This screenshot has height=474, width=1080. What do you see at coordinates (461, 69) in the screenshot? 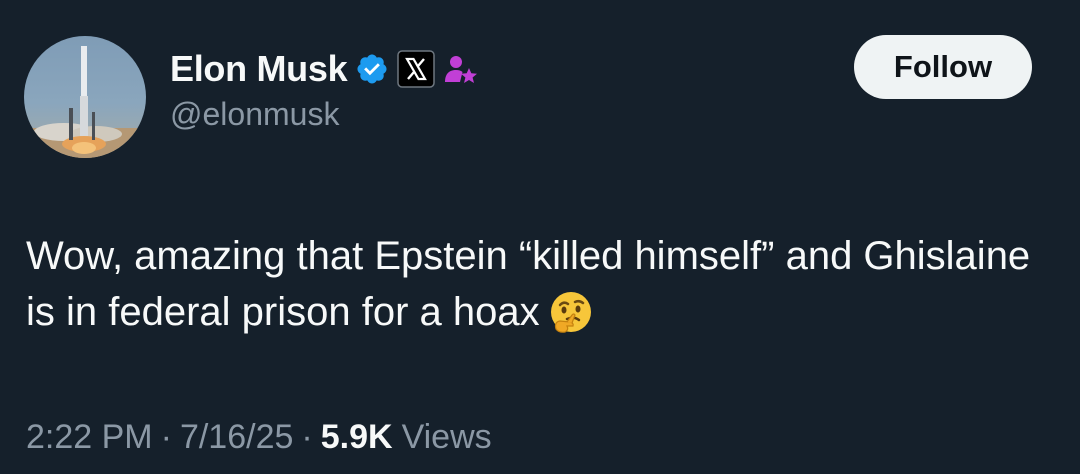
I see `person-star-badge-icon` at bounding box center [461, 69].